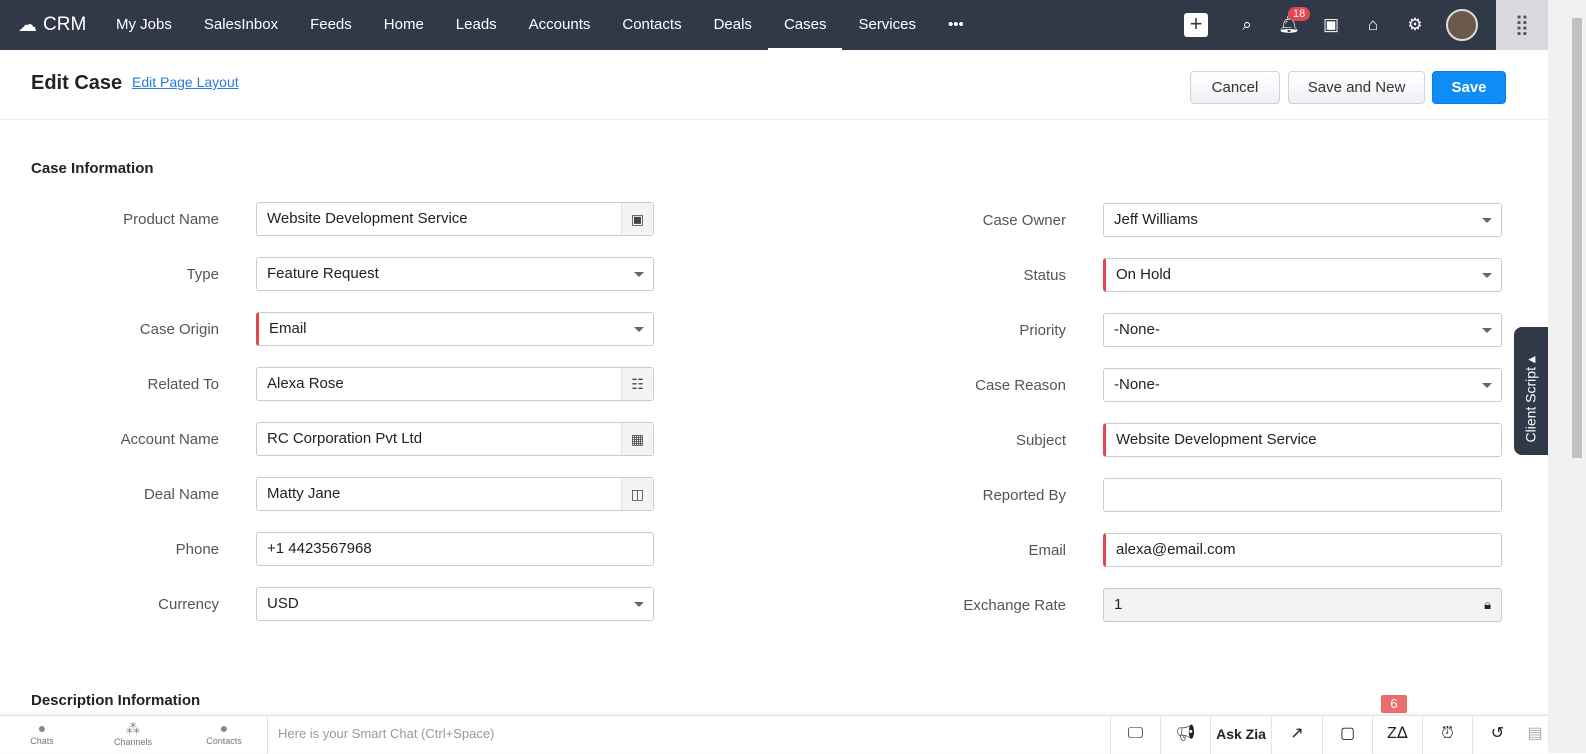  I want to click on field-value: Website Development Service, so click(1216, 439).